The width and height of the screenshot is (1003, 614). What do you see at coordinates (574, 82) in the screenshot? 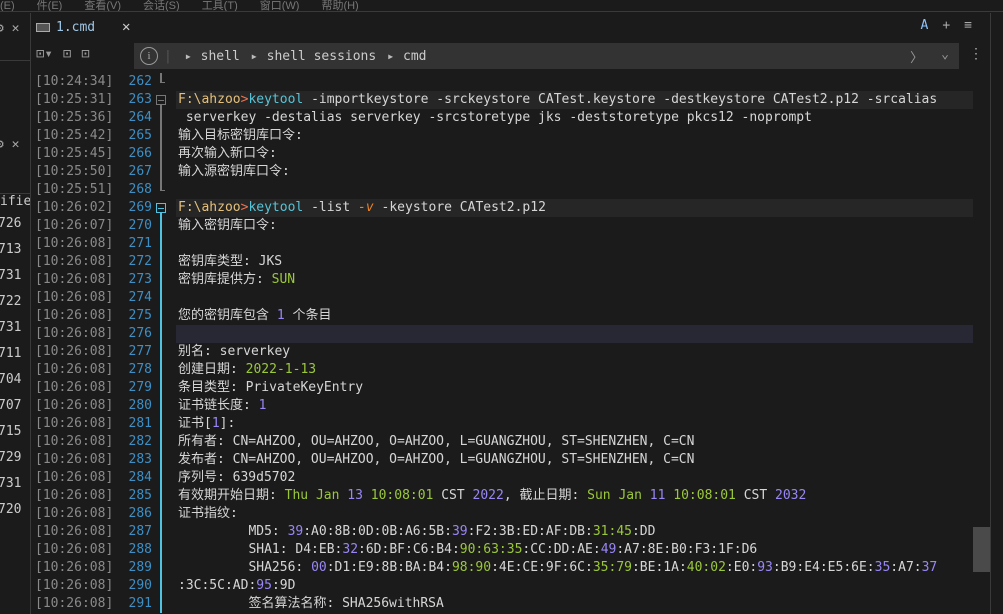
I see `line-text` at bounding box center [574, 82].